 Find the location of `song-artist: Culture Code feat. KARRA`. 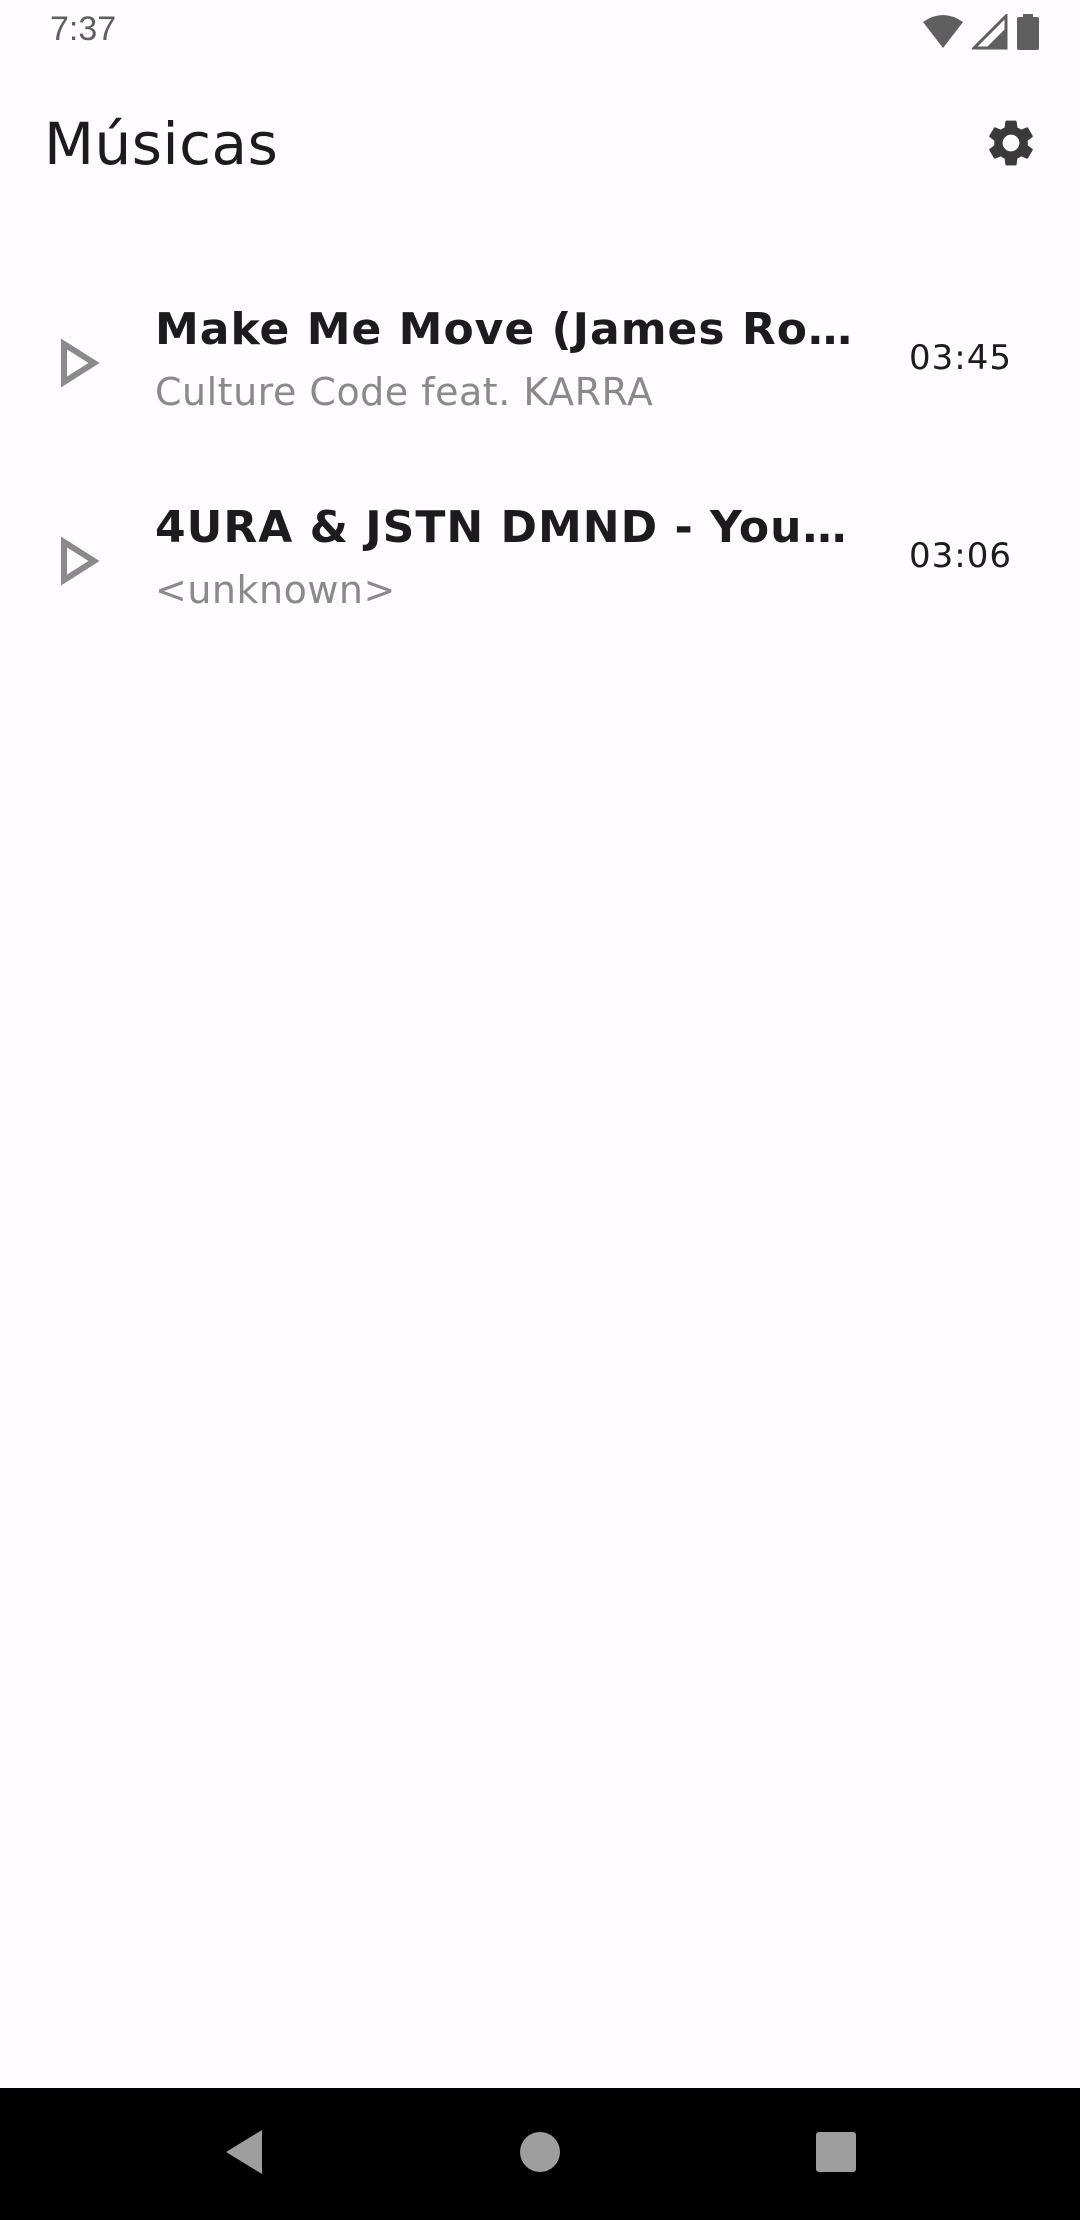

song-artist: Culture Code feat. KARRA is located at coordinates (404, 392).